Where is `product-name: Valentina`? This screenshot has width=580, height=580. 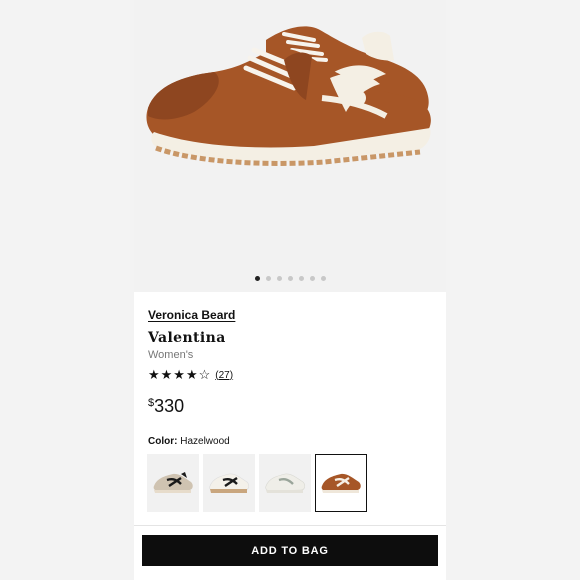 product-name: Valentina is located at coordinates (187, 338).